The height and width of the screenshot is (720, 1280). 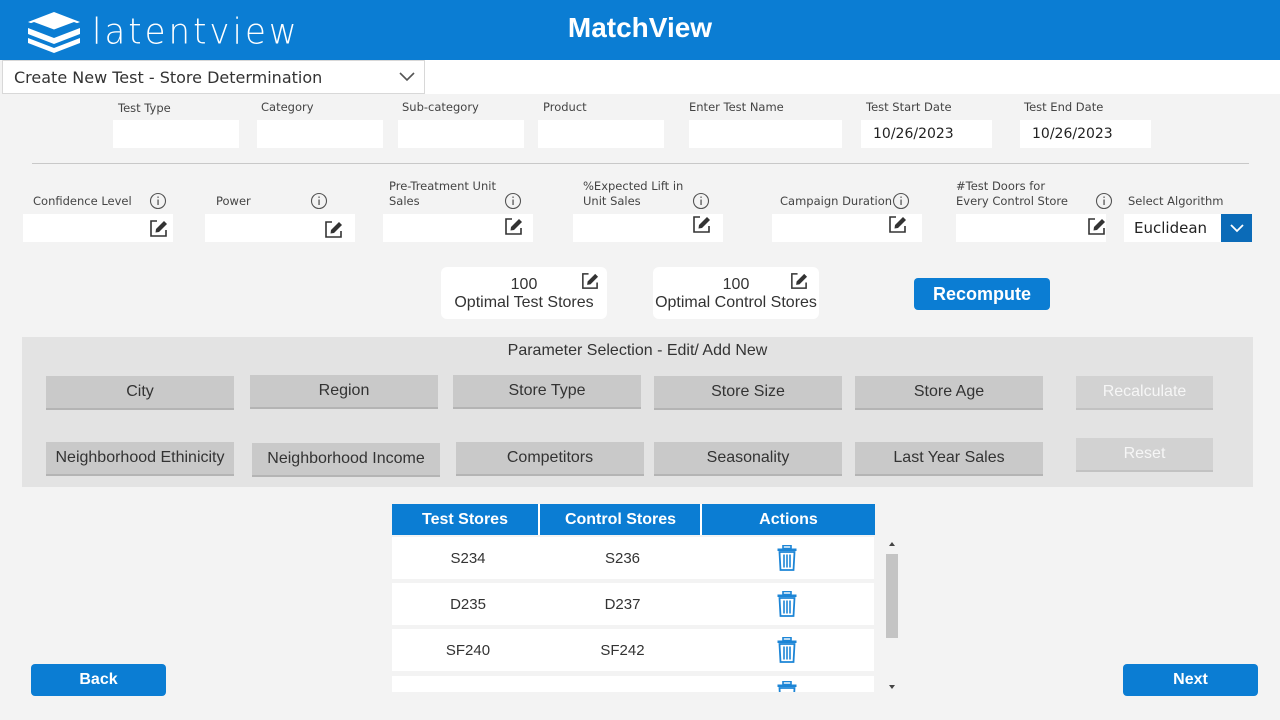 What do you see at coordinates (468, 650) in the screenshot?
I see `test-store-cell: SF240` at bounding box center [468, 650].